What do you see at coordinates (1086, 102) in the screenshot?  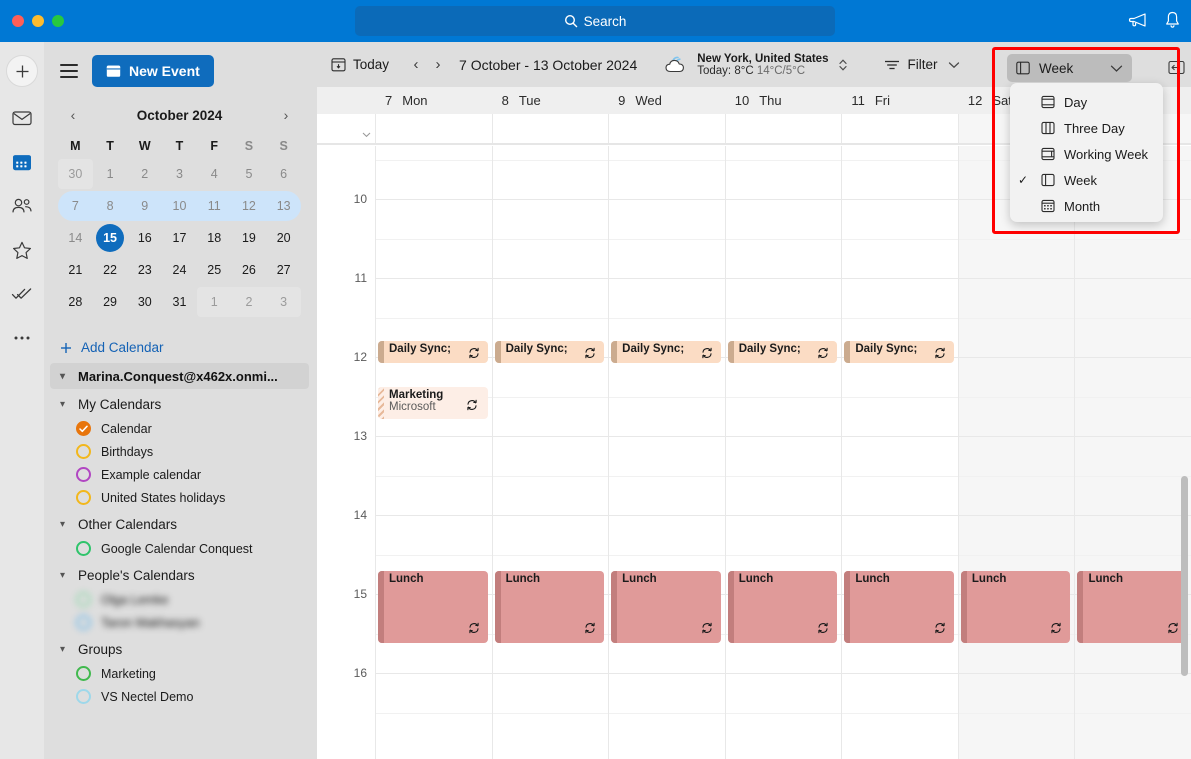 I see `view-option-day: Day` at bounding box center [1086, 102].